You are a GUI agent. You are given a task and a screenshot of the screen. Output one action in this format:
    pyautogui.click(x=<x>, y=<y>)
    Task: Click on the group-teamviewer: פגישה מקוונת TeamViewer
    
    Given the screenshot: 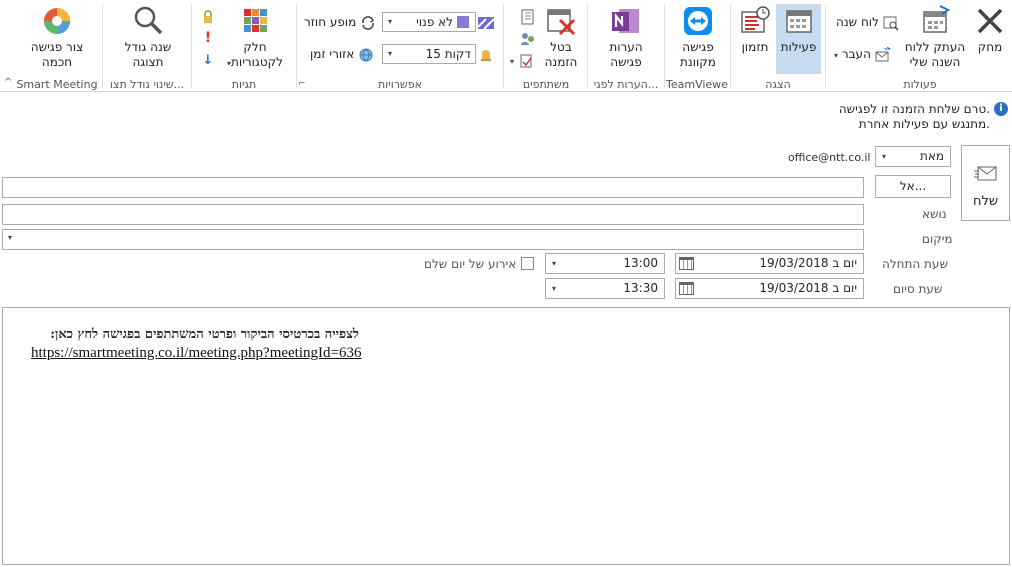 What is the action you would take?
    pyautogui.click(x=697, y=46)
    